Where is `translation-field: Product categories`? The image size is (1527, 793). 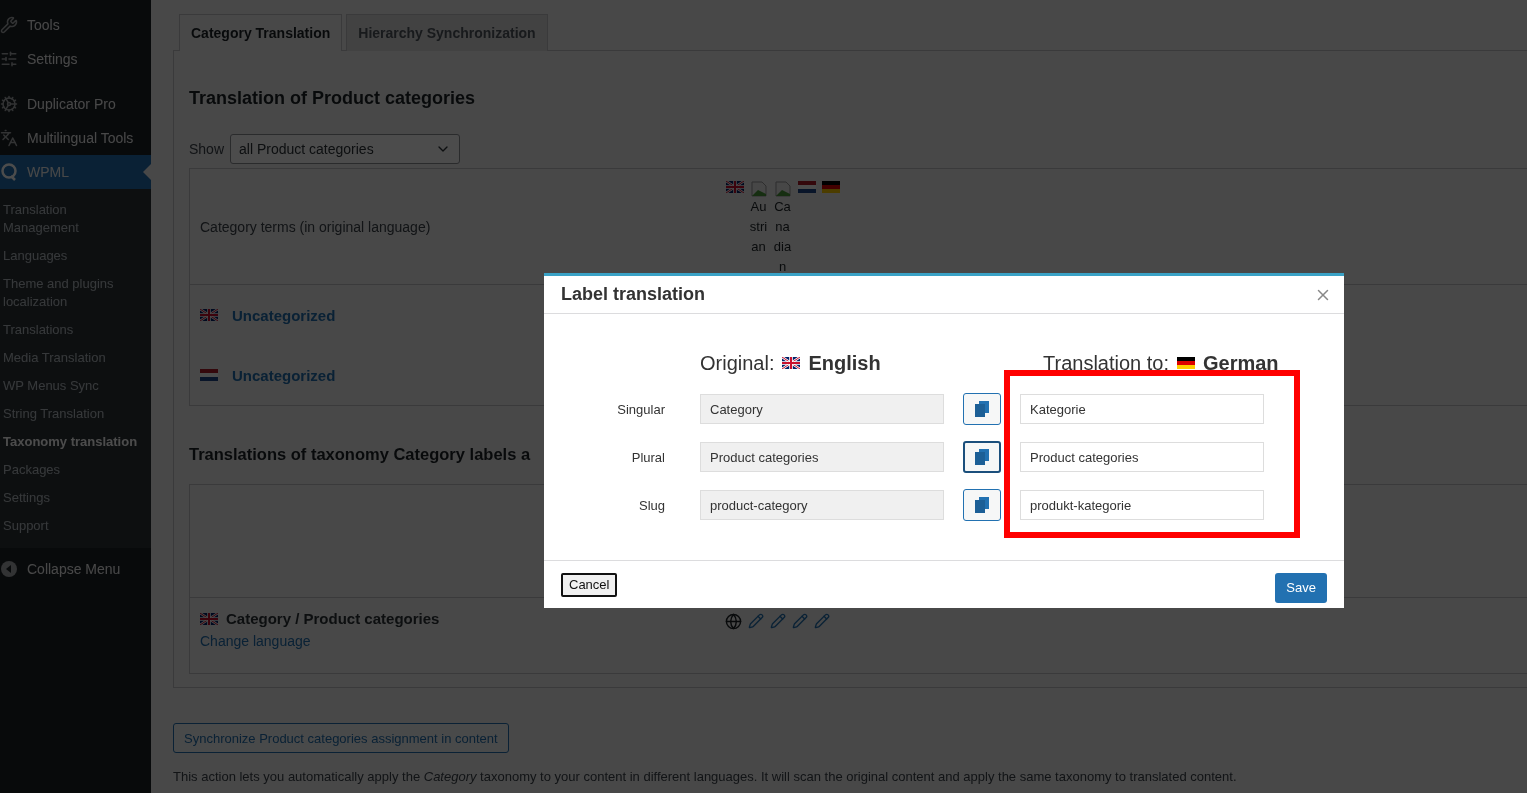 translation-field: Product categories is located at coordinates (1142, 457).